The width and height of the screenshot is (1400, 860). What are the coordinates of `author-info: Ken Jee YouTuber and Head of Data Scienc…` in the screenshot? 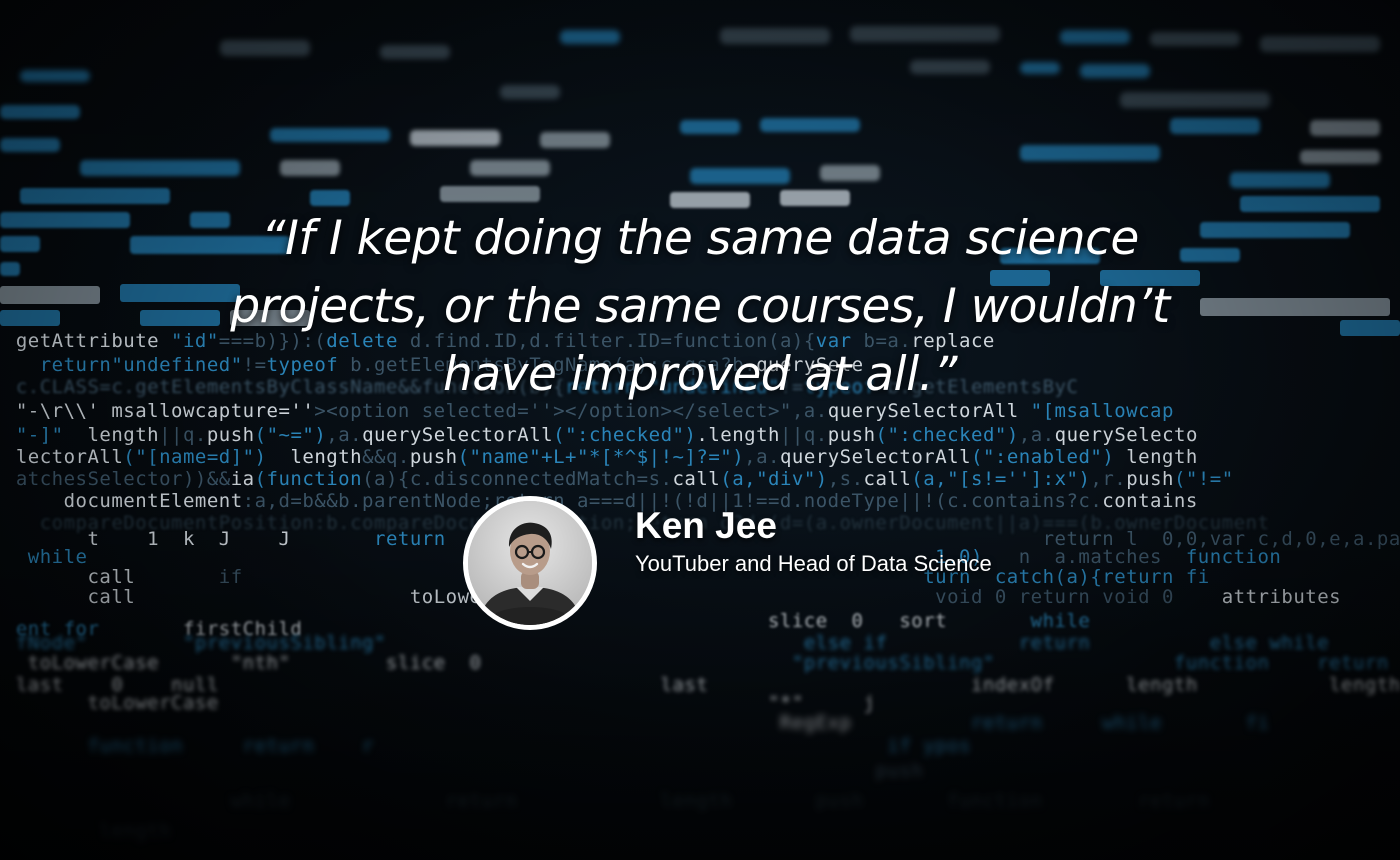 It's located at (813, 541).